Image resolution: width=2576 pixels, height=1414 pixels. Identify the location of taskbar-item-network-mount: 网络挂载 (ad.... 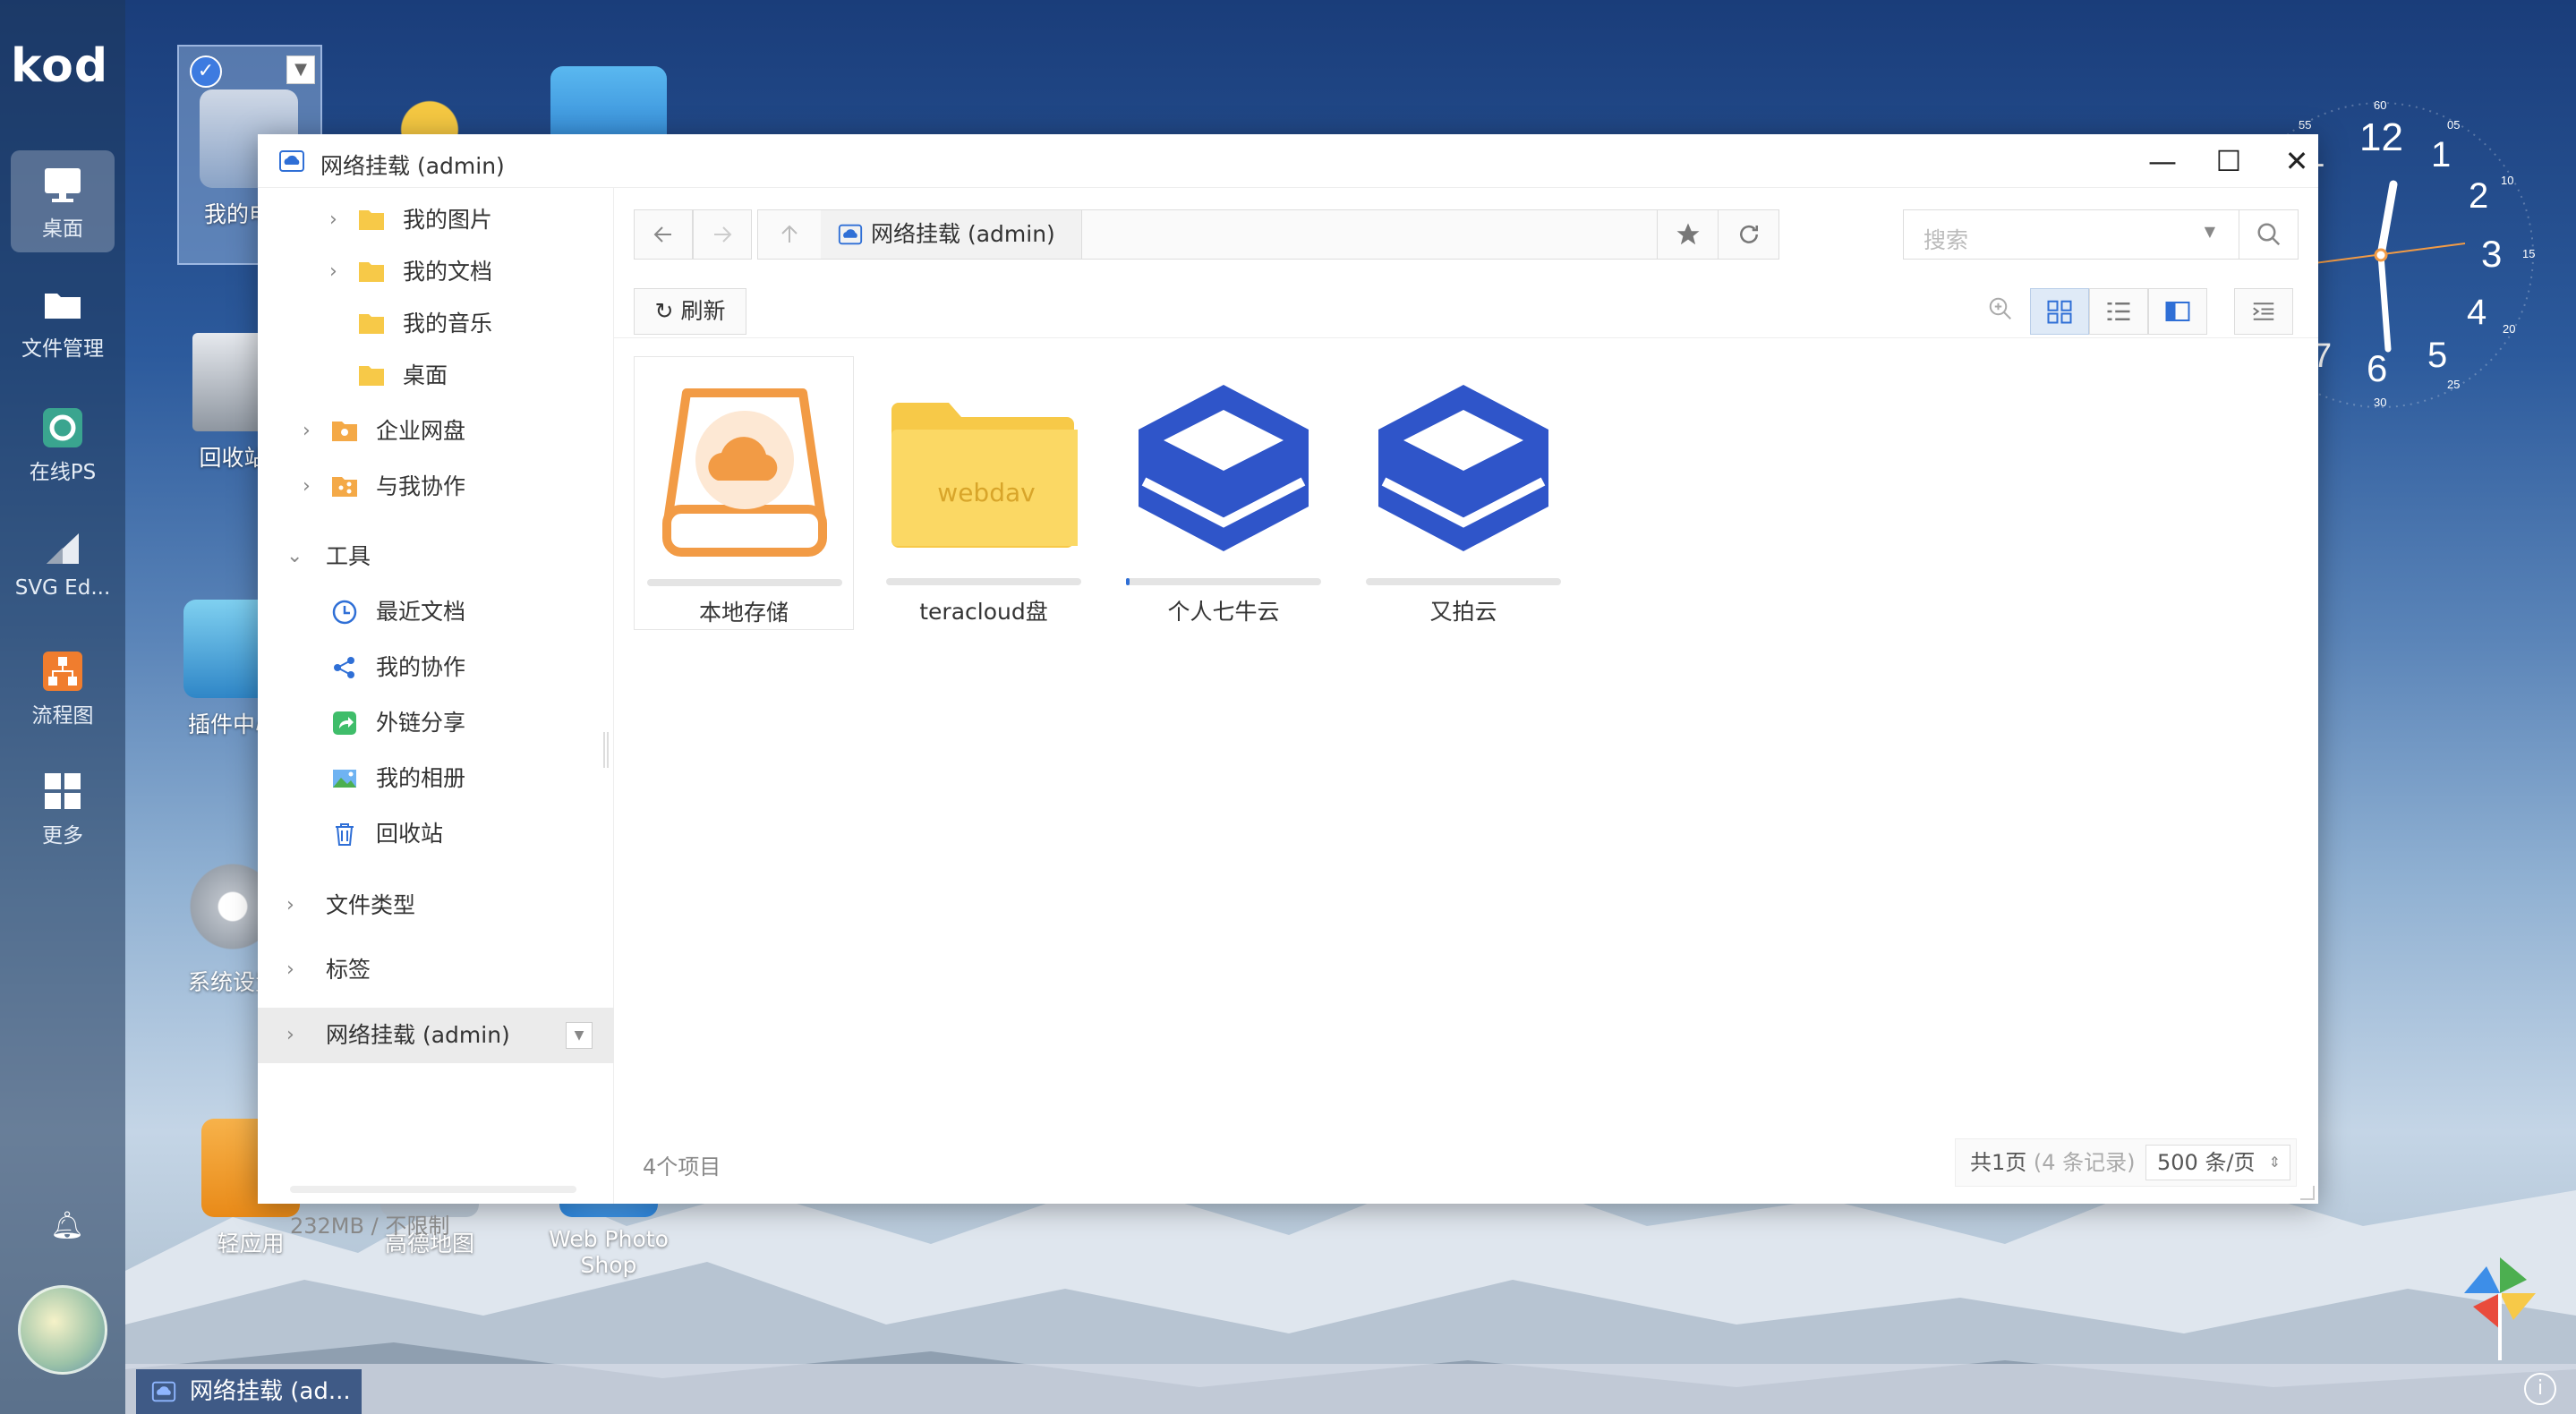
(249, 1391).